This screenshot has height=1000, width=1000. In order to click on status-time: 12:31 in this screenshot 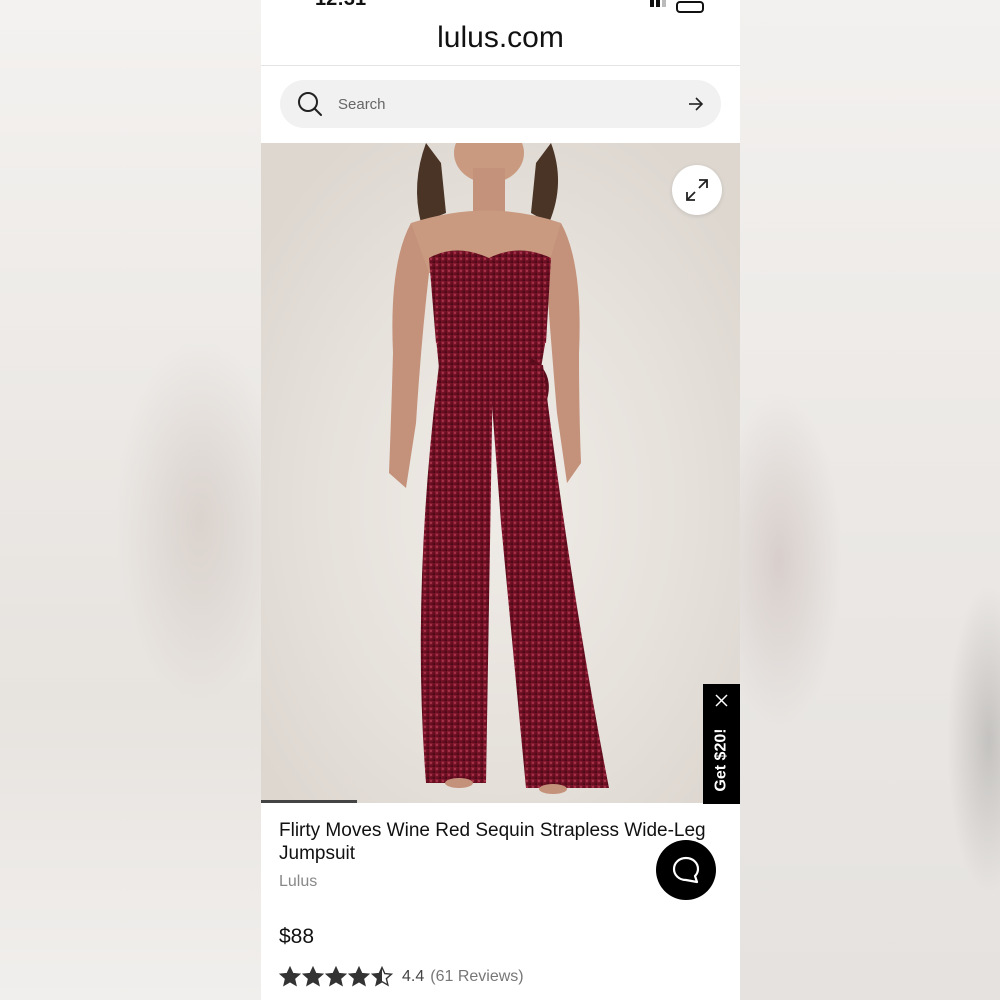, I will do `click(340, 5)`.